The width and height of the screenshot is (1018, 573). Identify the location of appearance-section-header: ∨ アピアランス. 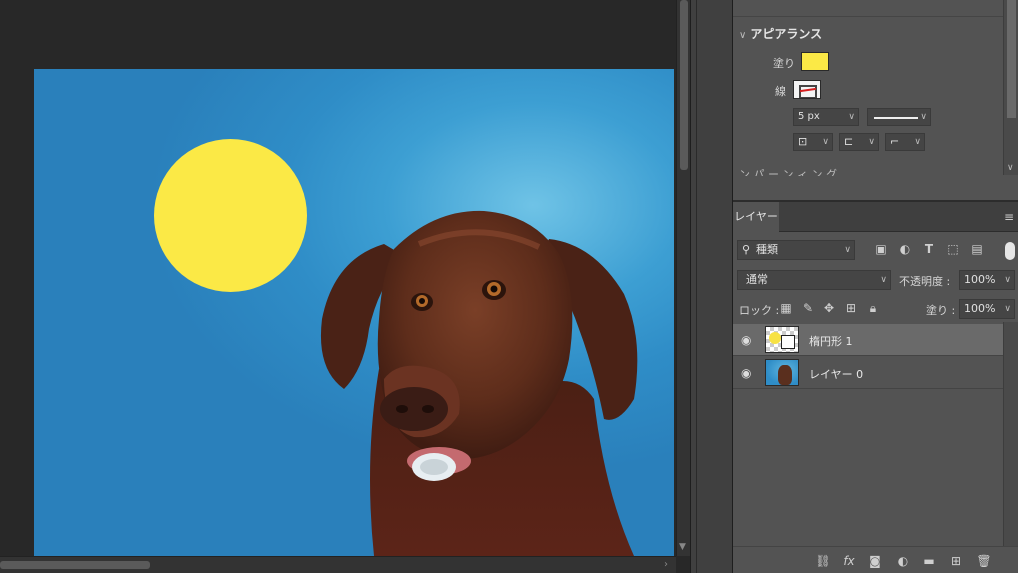
(780, 33).